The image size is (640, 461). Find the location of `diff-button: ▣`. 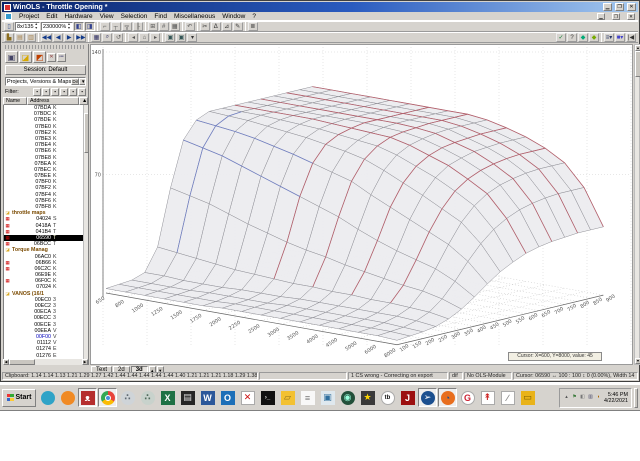

diff-button: ▣ is located at coordinates (181, 37).